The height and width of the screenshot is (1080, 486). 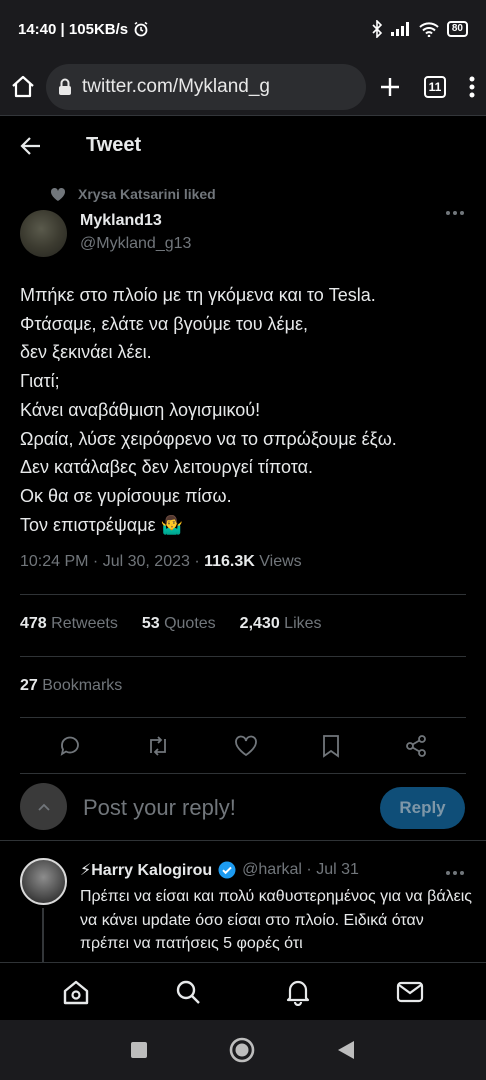 I want to click on bookmarks-label: Bookmarks, so click(x=80, y=685).